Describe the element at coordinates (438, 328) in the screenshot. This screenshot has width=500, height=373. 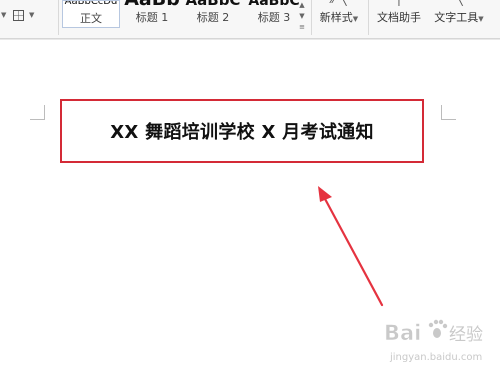
I see `paw-icon` at that location.